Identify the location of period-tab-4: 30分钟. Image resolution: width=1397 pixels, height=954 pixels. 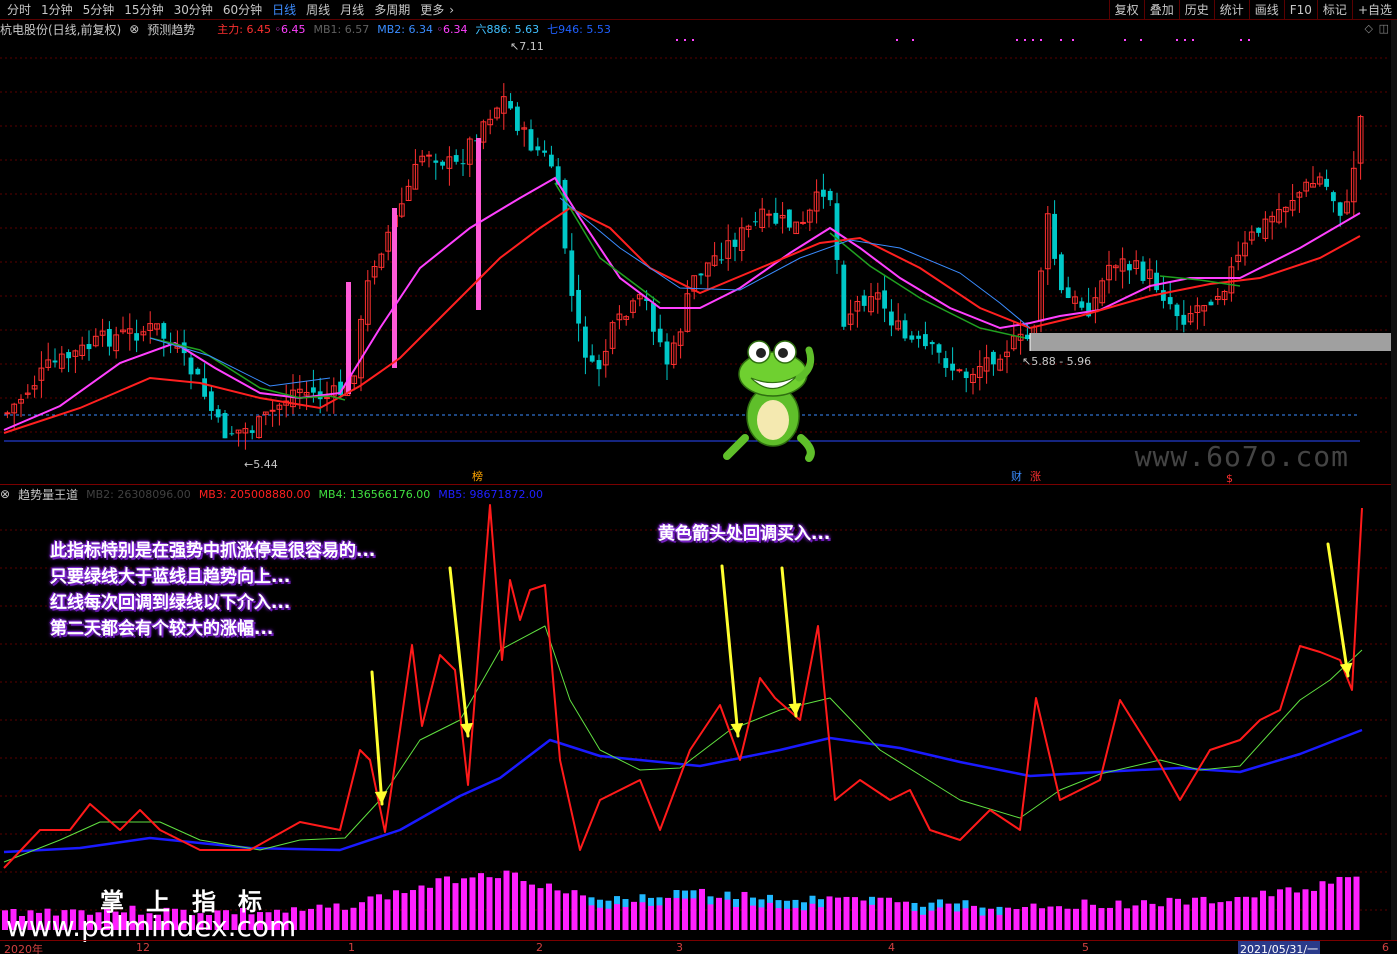
(193, 10).